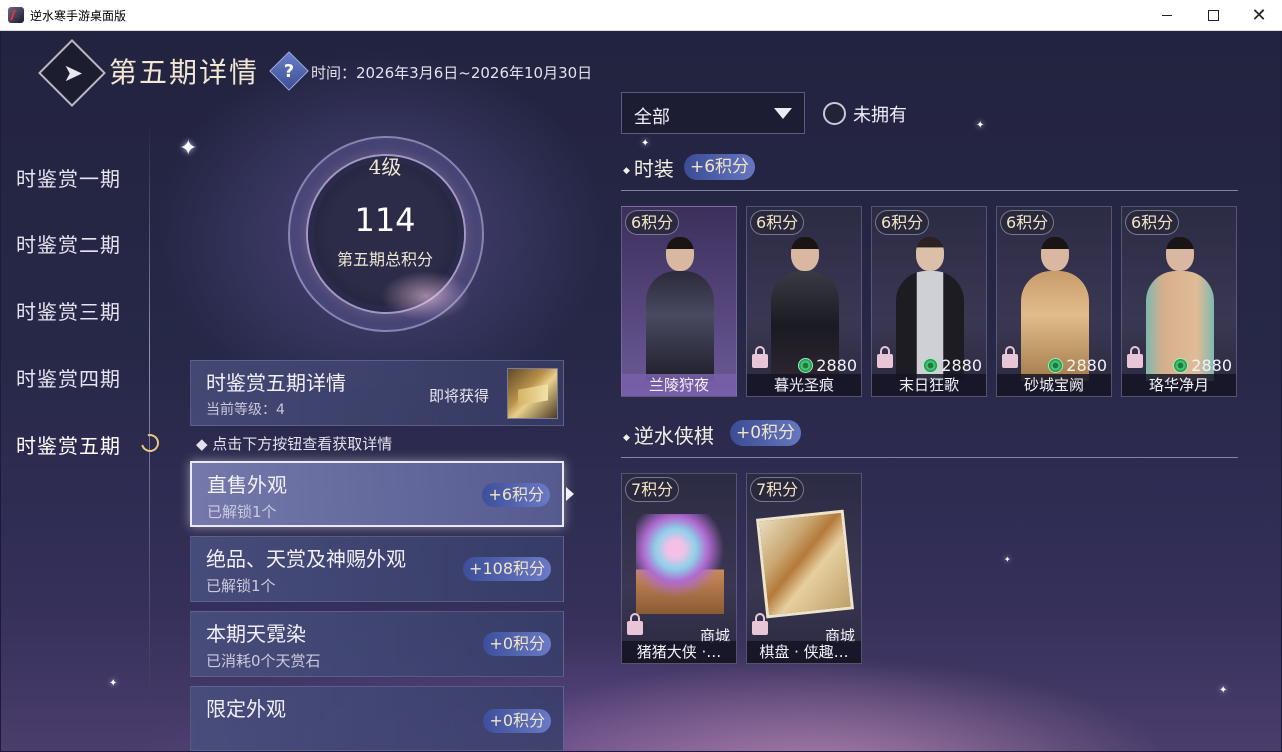 Image resolution: width=1282 pixels, height=752 pixels. What do you see at coordinates (256, 634) in the screenshot?
I see `category-title: 本期天霓染` at bounding box center [256, 634].